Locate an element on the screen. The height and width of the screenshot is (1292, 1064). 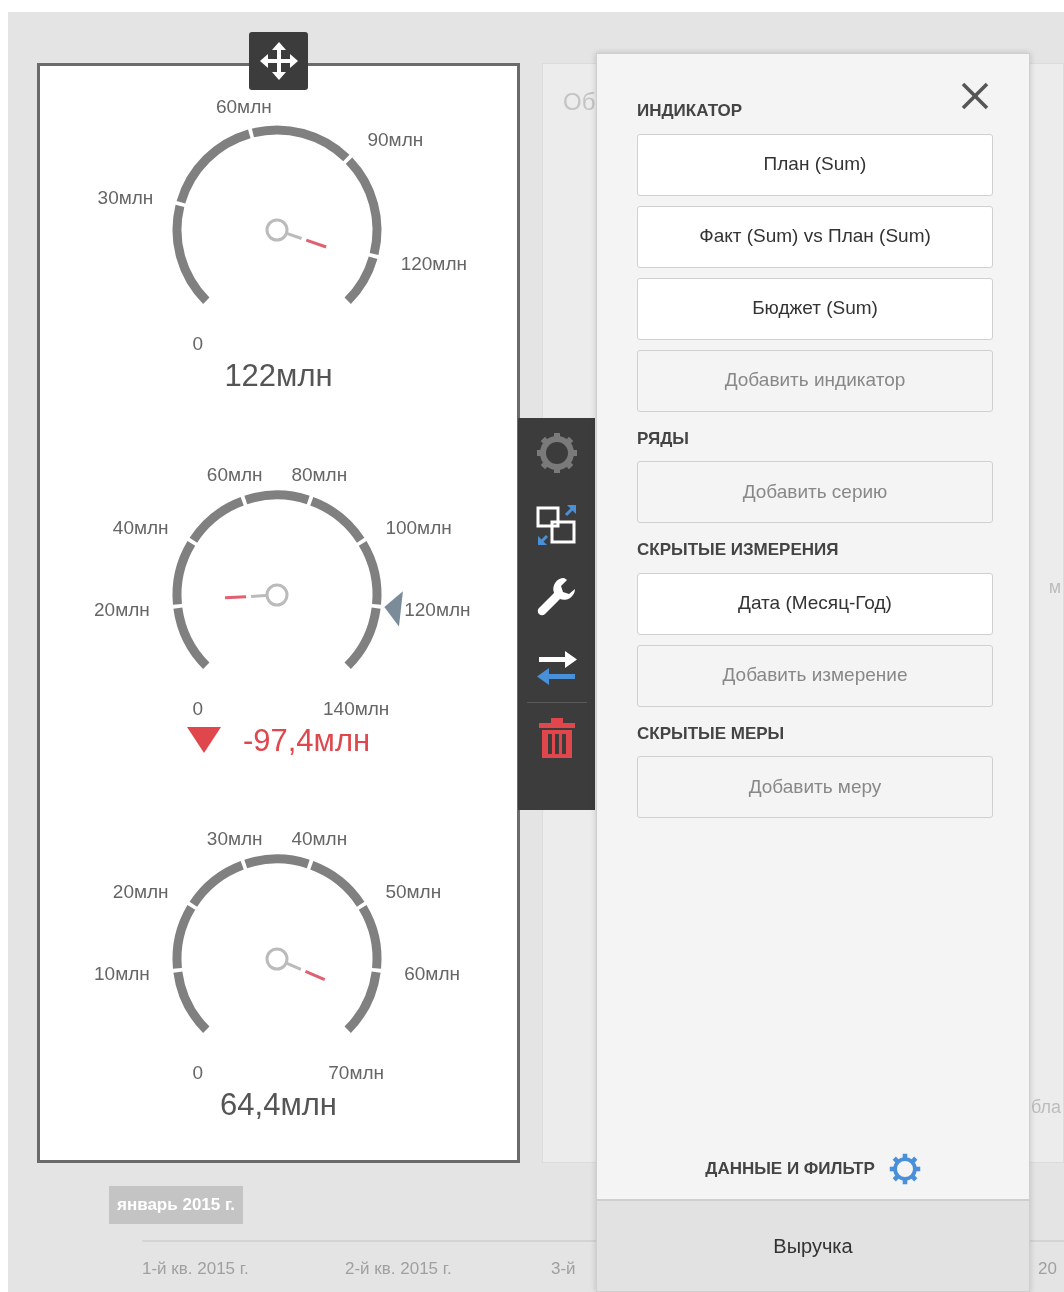
section-heading: СКРЫТЫЕ ИЗМЕРЕНИЯ is located at coordinates (738, 550).